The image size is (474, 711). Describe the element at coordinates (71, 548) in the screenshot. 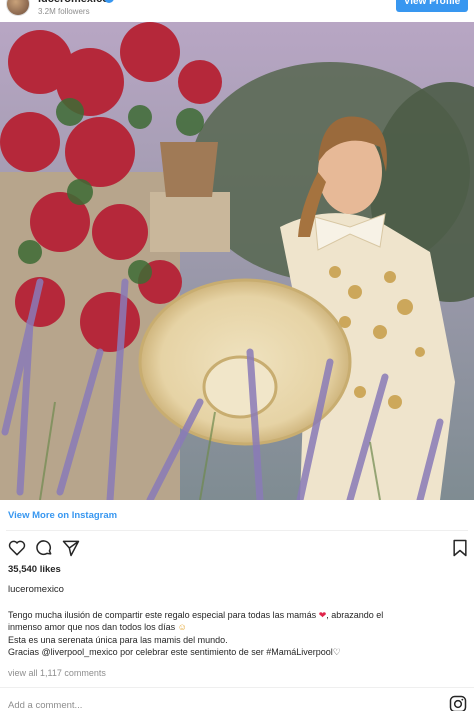

I see `share-icon` at that location.